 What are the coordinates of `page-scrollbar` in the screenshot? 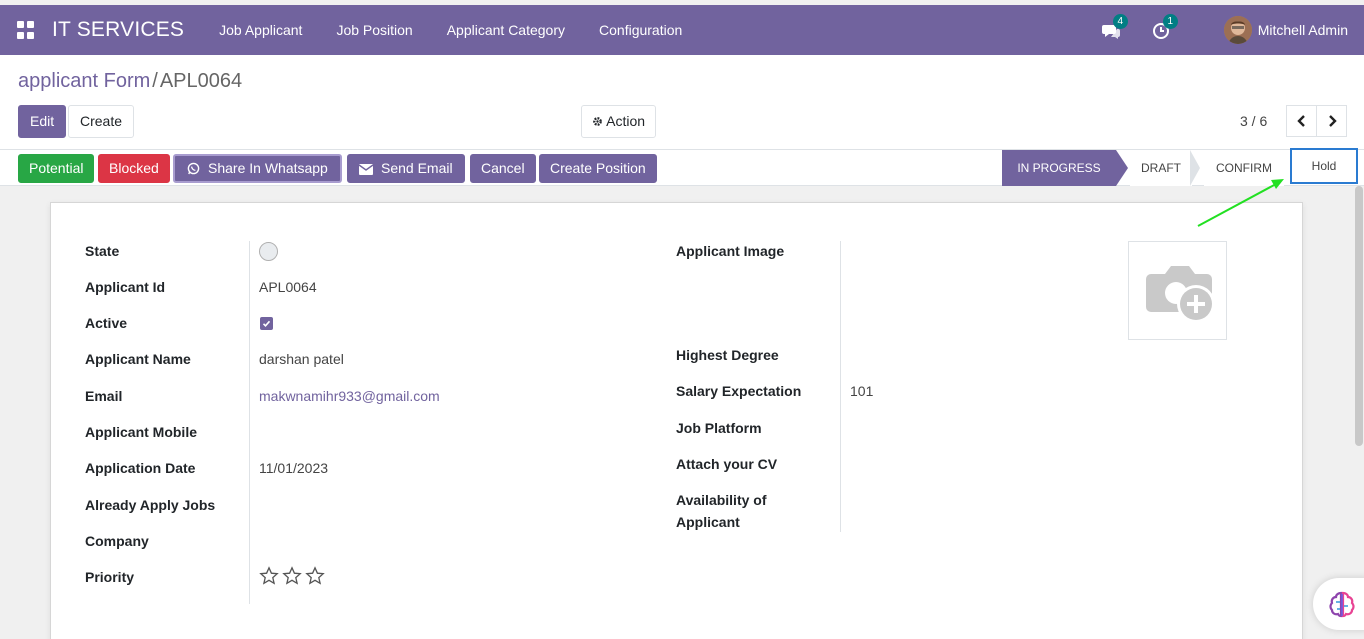 It's located at (1359, 412).